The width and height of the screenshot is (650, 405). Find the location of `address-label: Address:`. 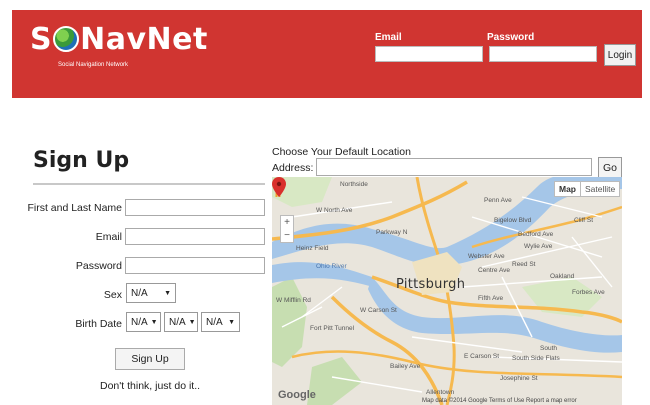

address-label: Address: is located at coordinates (293, 168).